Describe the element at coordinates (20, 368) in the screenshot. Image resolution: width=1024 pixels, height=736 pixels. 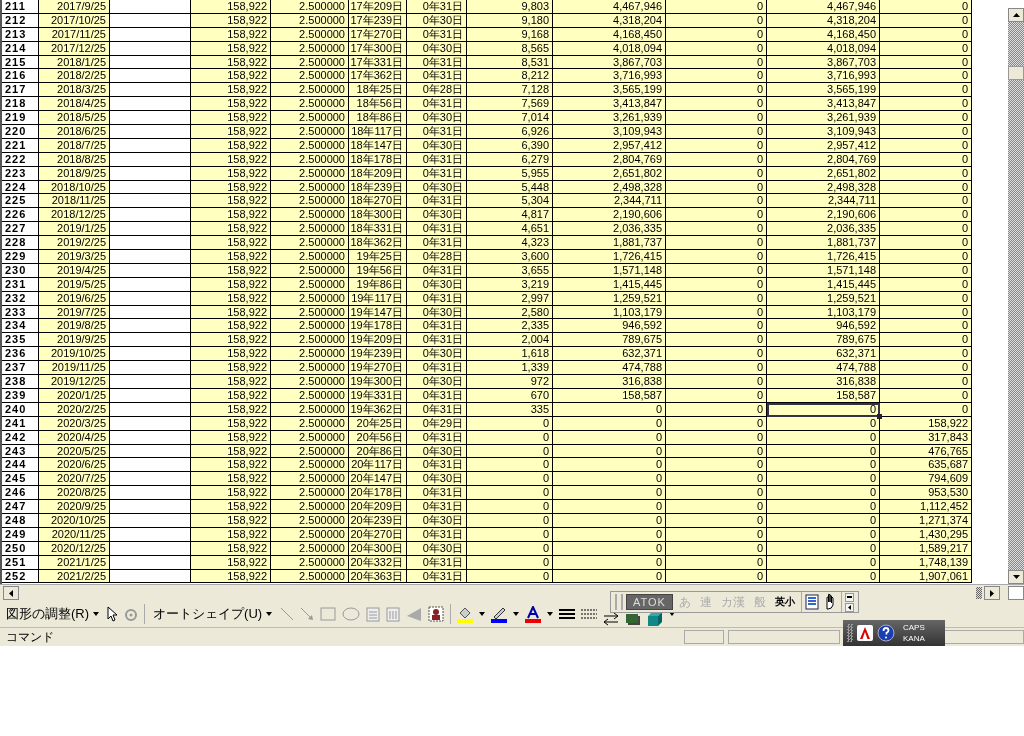
I see `row-header: 237` at that location.